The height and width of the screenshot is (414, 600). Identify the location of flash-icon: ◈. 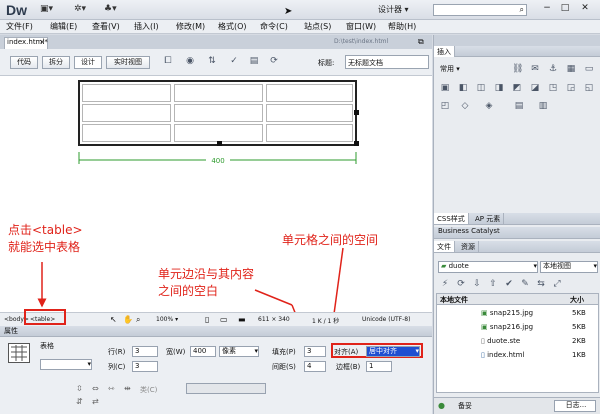
(489, 106).